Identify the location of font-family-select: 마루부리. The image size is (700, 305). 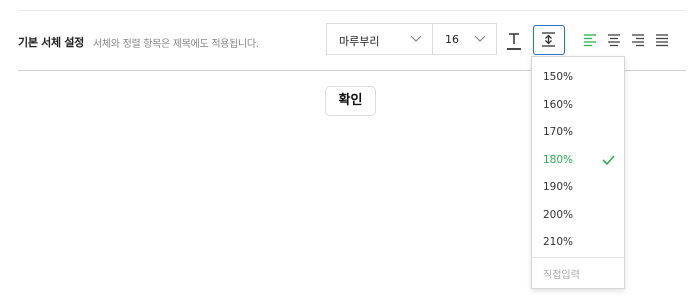
(379, 39).